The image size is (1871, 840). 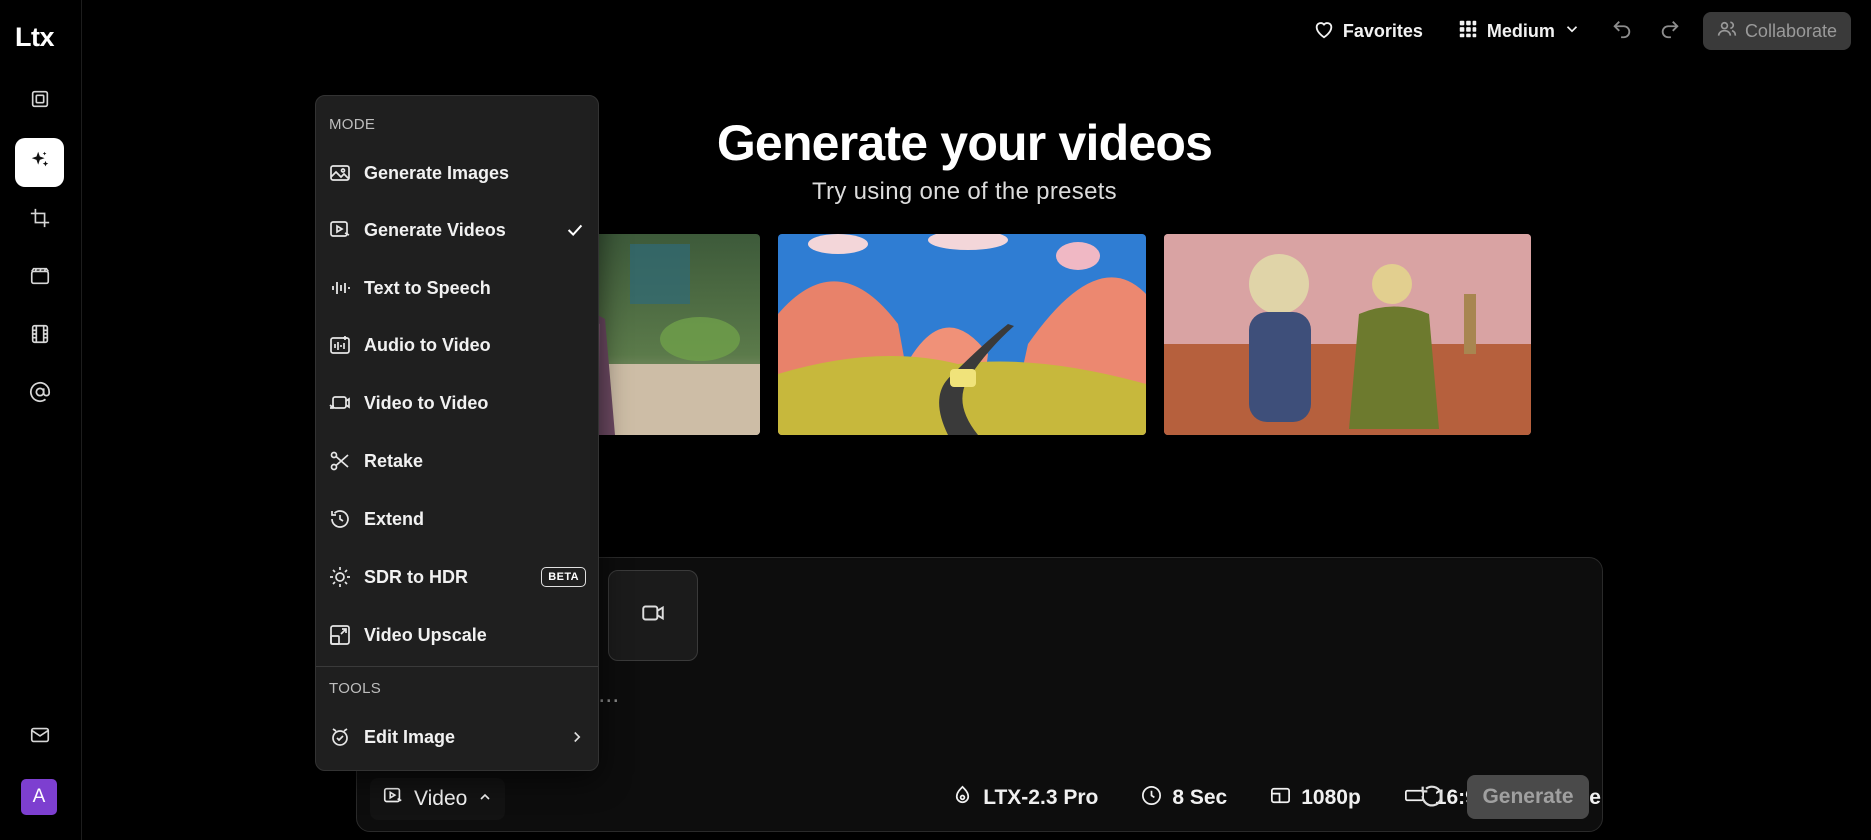 I want to click on menu-item-label: Extend, so click(x=394, y=518).